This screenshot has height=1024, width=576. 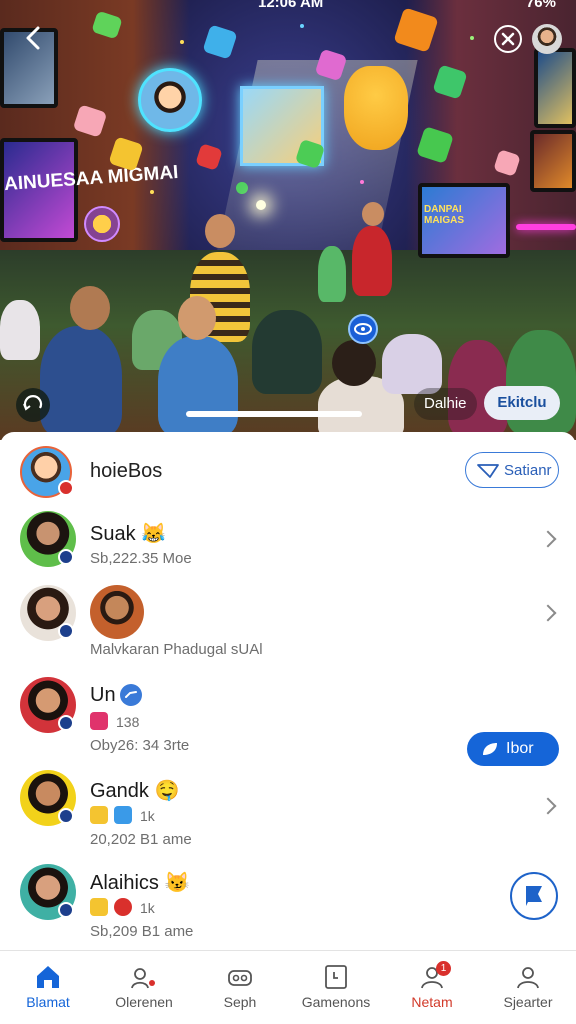 What do you see at coordinates (445, 404) in the screenshot?
I see `hero-chip: Dalhie` at bounding box center [445, 404].